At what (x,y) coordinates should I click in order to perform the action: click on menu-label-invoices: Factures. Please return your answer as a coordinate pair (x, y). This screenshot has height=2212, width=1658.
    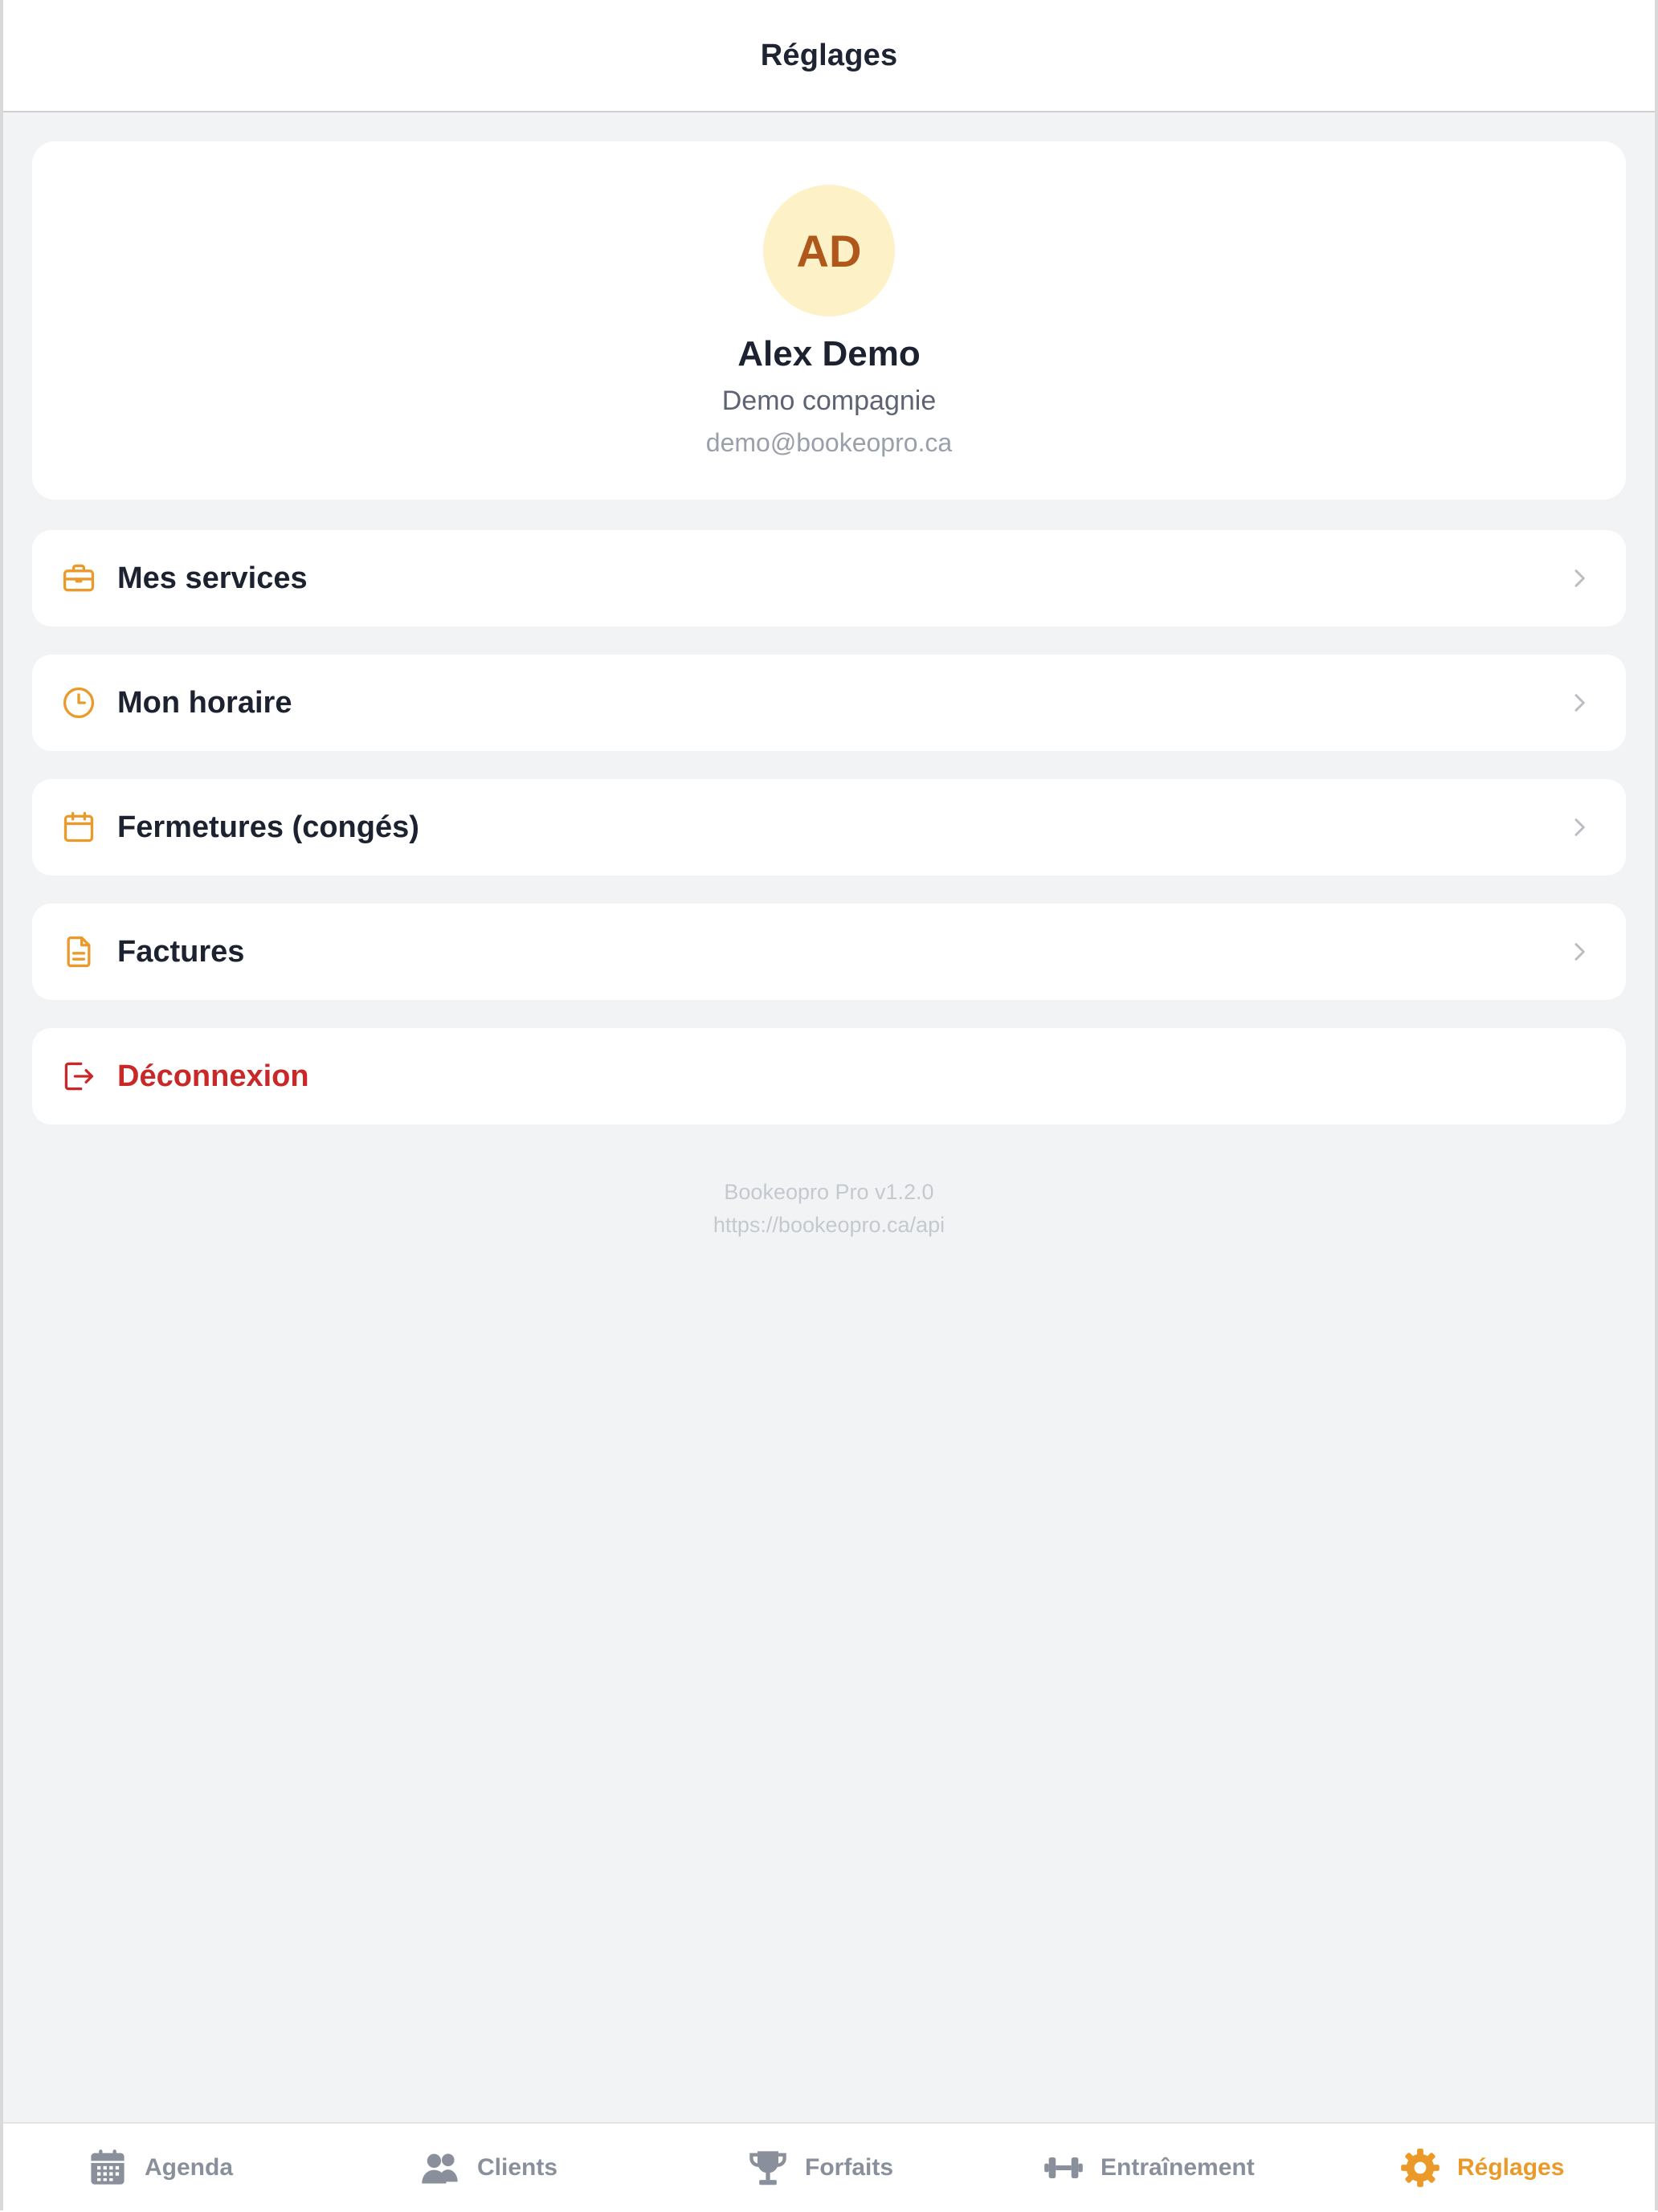
    Looking at the image, I should click on (181, 951).